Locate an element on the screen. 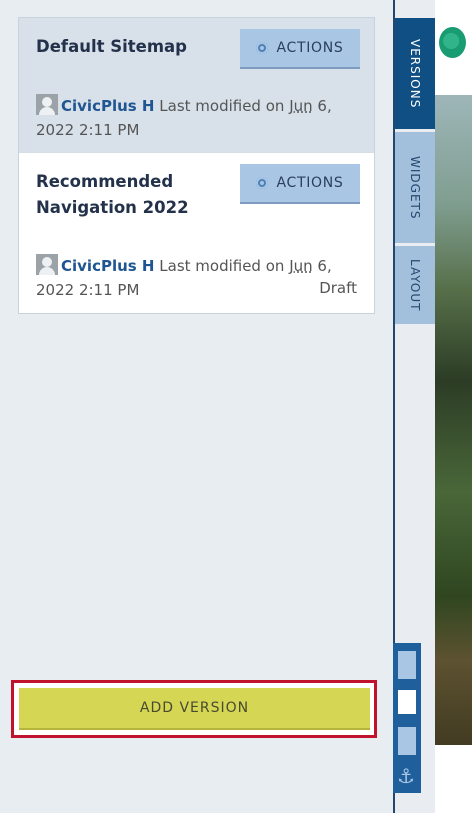 The image size is (472, 813). layout-tool-strip: ⚓ is located at coordinates (407, 718).